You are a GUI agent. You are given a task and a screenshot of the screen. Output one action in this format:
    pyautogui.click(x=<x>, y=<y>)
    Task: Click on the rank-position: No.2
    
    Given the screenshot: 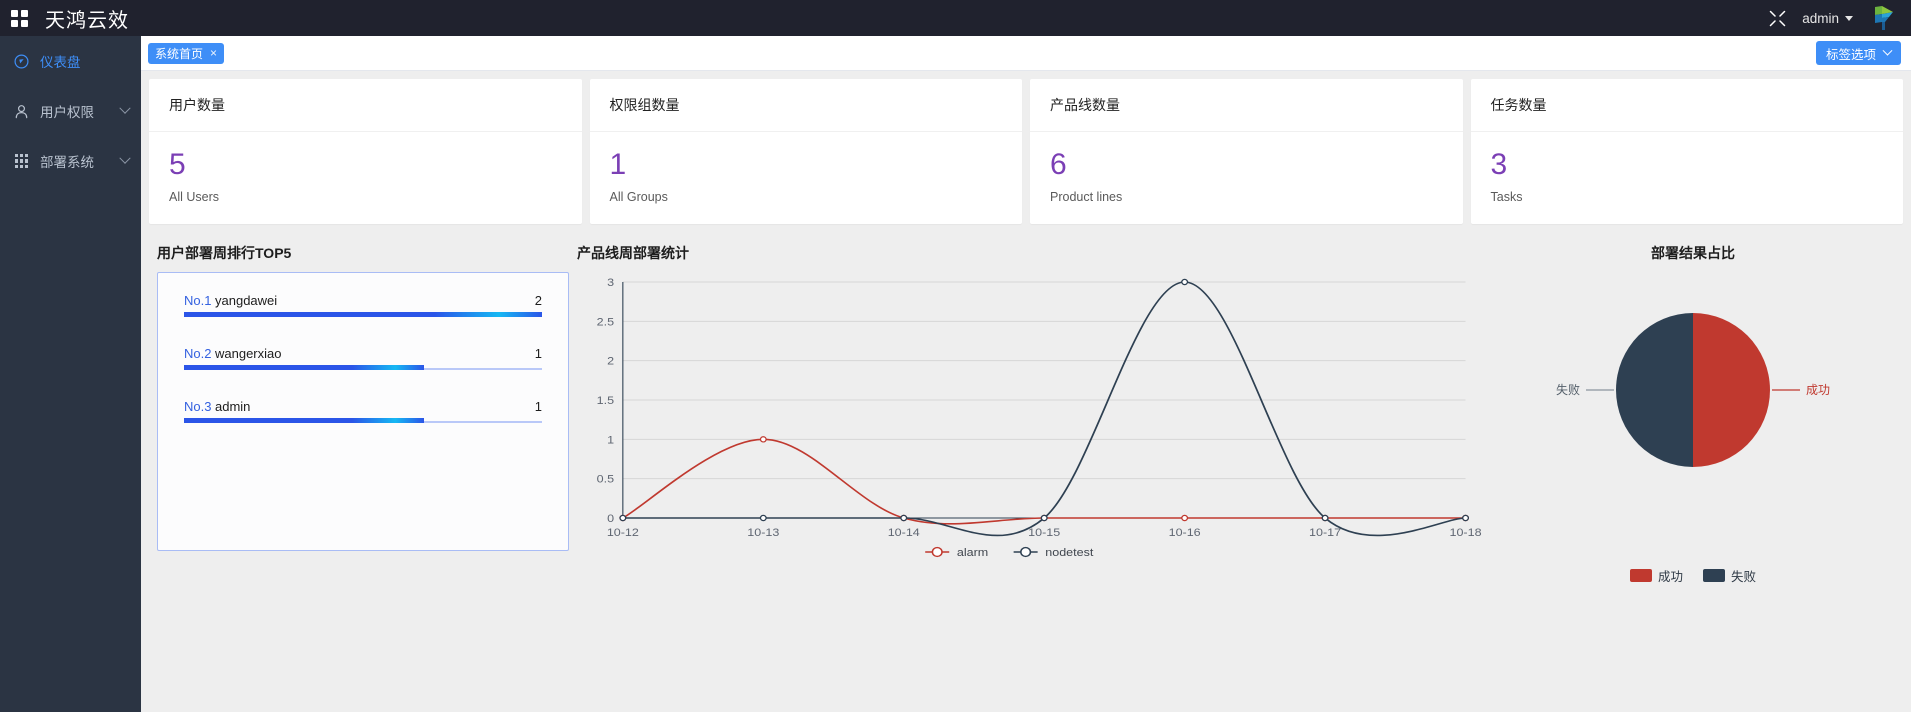 What is the action you would take?
    pyautogui.click(x=198, y=353)
    